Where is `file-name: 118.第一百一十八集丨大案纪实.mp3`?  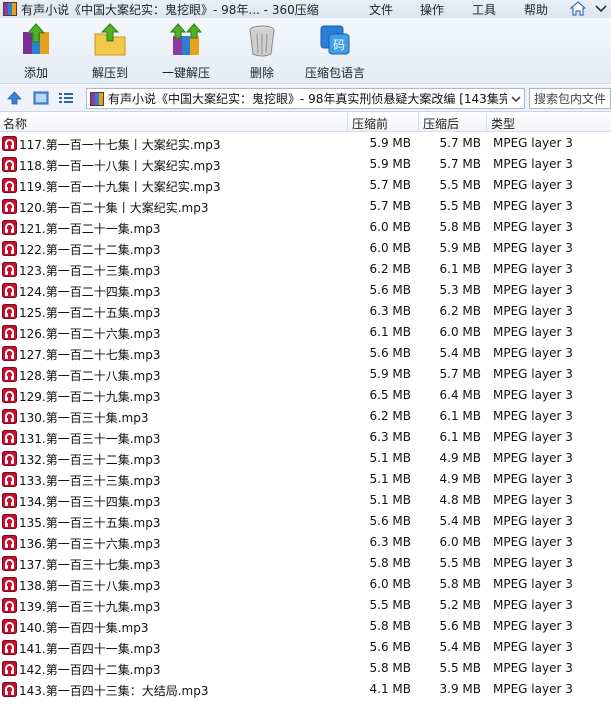
file-name: 118.第一百一十八集丨大案纪实.mp3 is located at coordinates (120, 166).